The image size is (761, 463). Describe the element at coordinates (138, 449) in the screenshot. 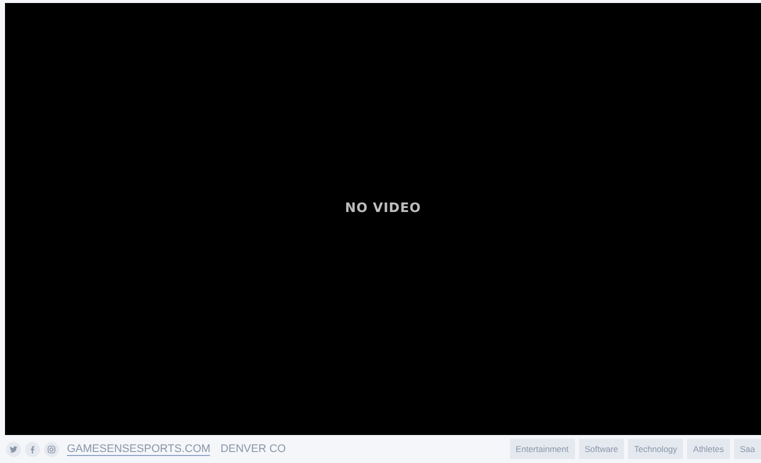

I see `website-link: GAMESENSESPORTS.COM` at that location.